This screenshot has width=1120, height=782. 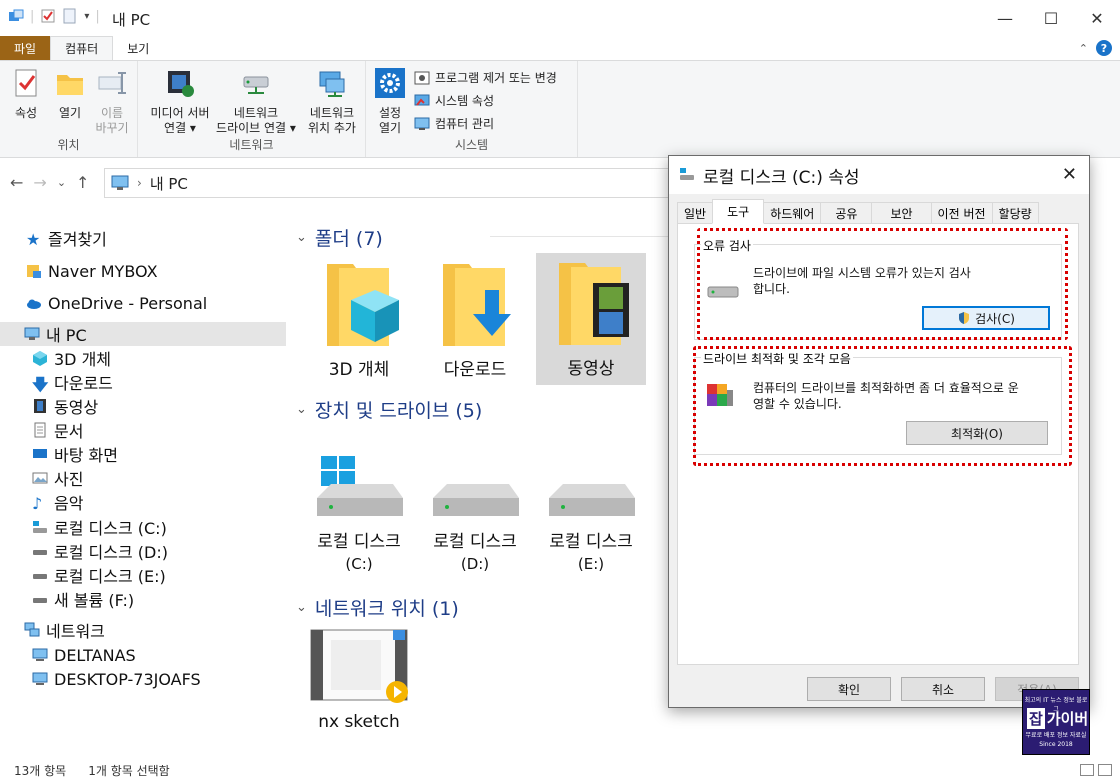 I want to click on recent-locations-chevron-icon: ⌄, so click(x=61, y=184).